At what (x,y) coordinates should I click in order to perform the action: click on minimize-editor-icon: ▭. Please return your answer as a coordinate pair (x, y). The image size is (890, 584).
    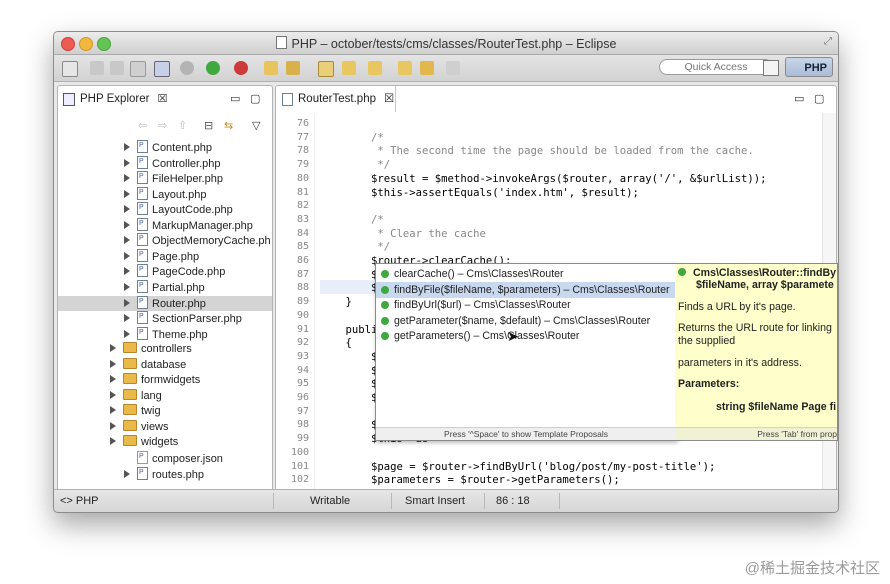
    Looking at the image, I should click on (799, 98).